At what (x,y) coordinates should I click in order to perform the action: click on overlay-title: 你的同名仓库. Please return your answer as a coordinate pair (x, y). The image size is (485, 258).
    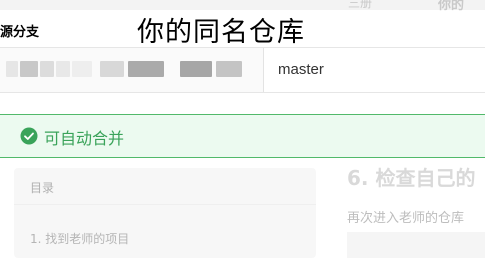
    Looking at the image, I should click on (221, 32).